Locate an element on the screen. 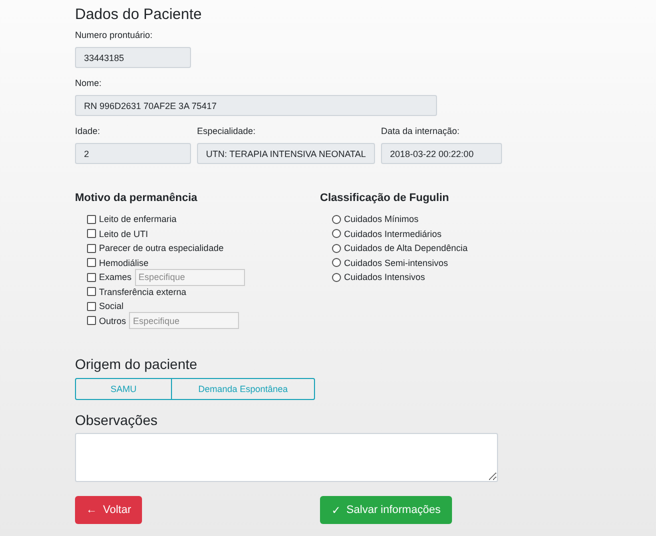 The height and width of the screenshot is (536, 656). readonly-field: RN 996D2631 70AF2E 3A 75417 is located at coordinates (256, 105).